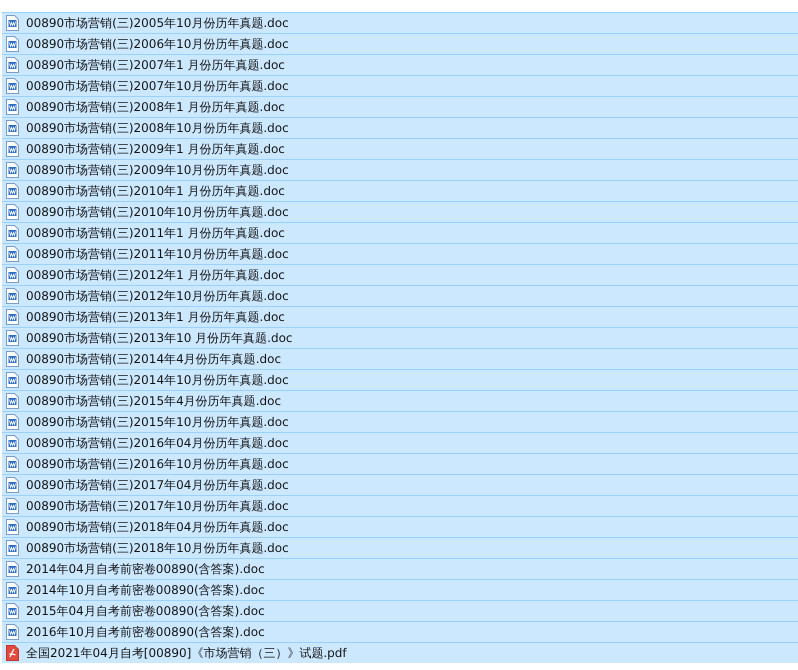  I want to click on file-name: 00890市场营销(三)2013年1 月份历年真题.doc, so click(155, 317).